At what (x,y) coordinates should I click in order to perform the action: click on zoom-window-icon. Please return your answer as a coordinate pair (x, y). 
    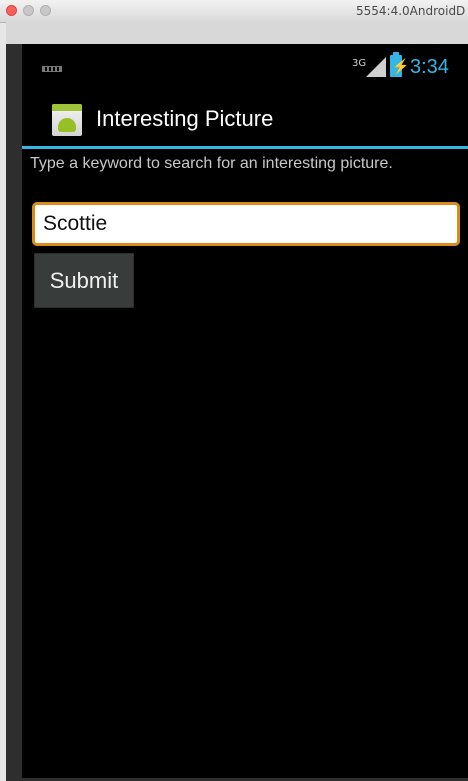
    Looking at the image, I should click on (45, 10).